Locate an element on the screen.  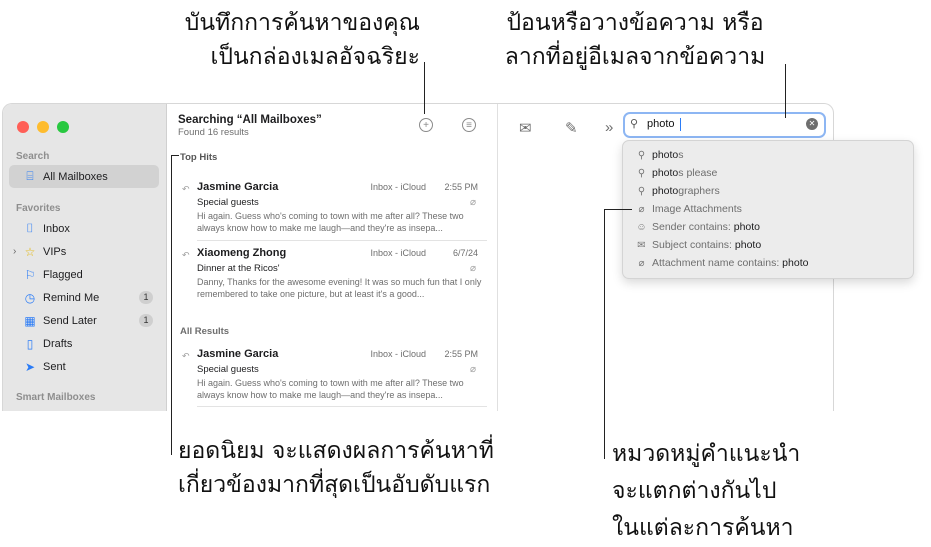
suggestion-item: ⚲ photo graphers is located at coordinates (677, 191).